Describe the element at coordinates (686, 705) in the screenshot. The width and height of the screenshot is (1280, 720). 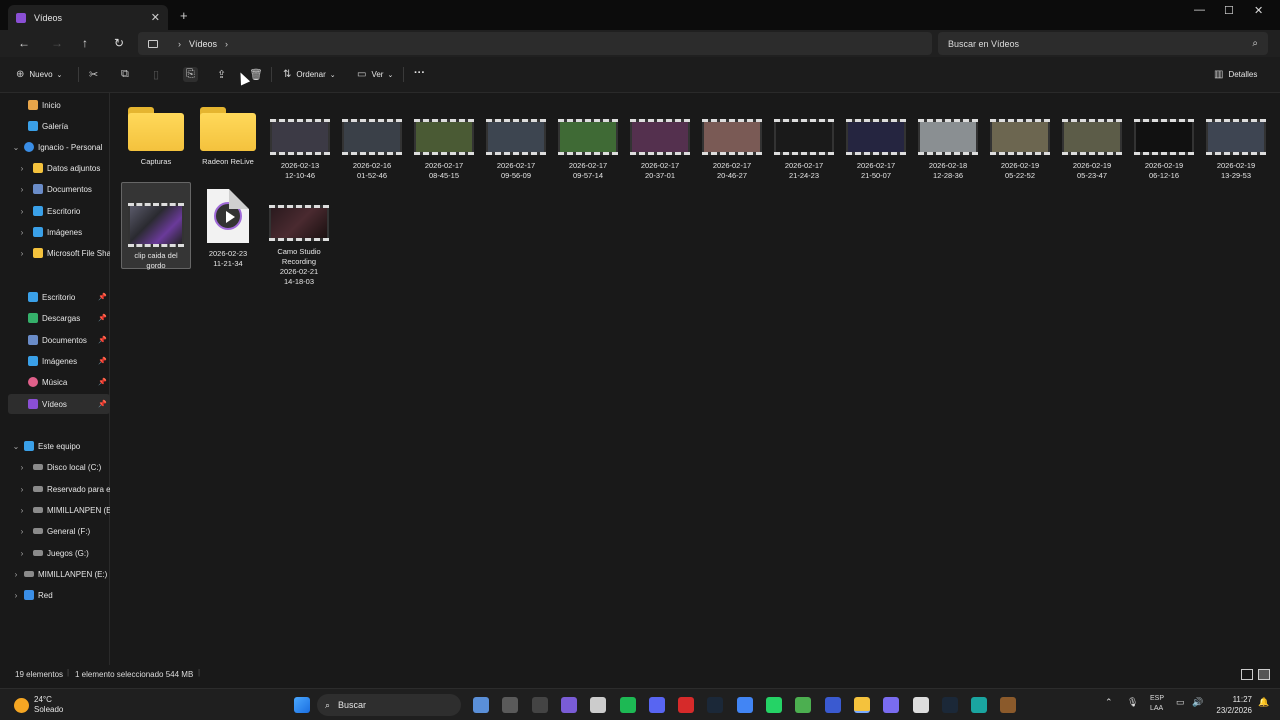
I see `opera-icon` at that location.